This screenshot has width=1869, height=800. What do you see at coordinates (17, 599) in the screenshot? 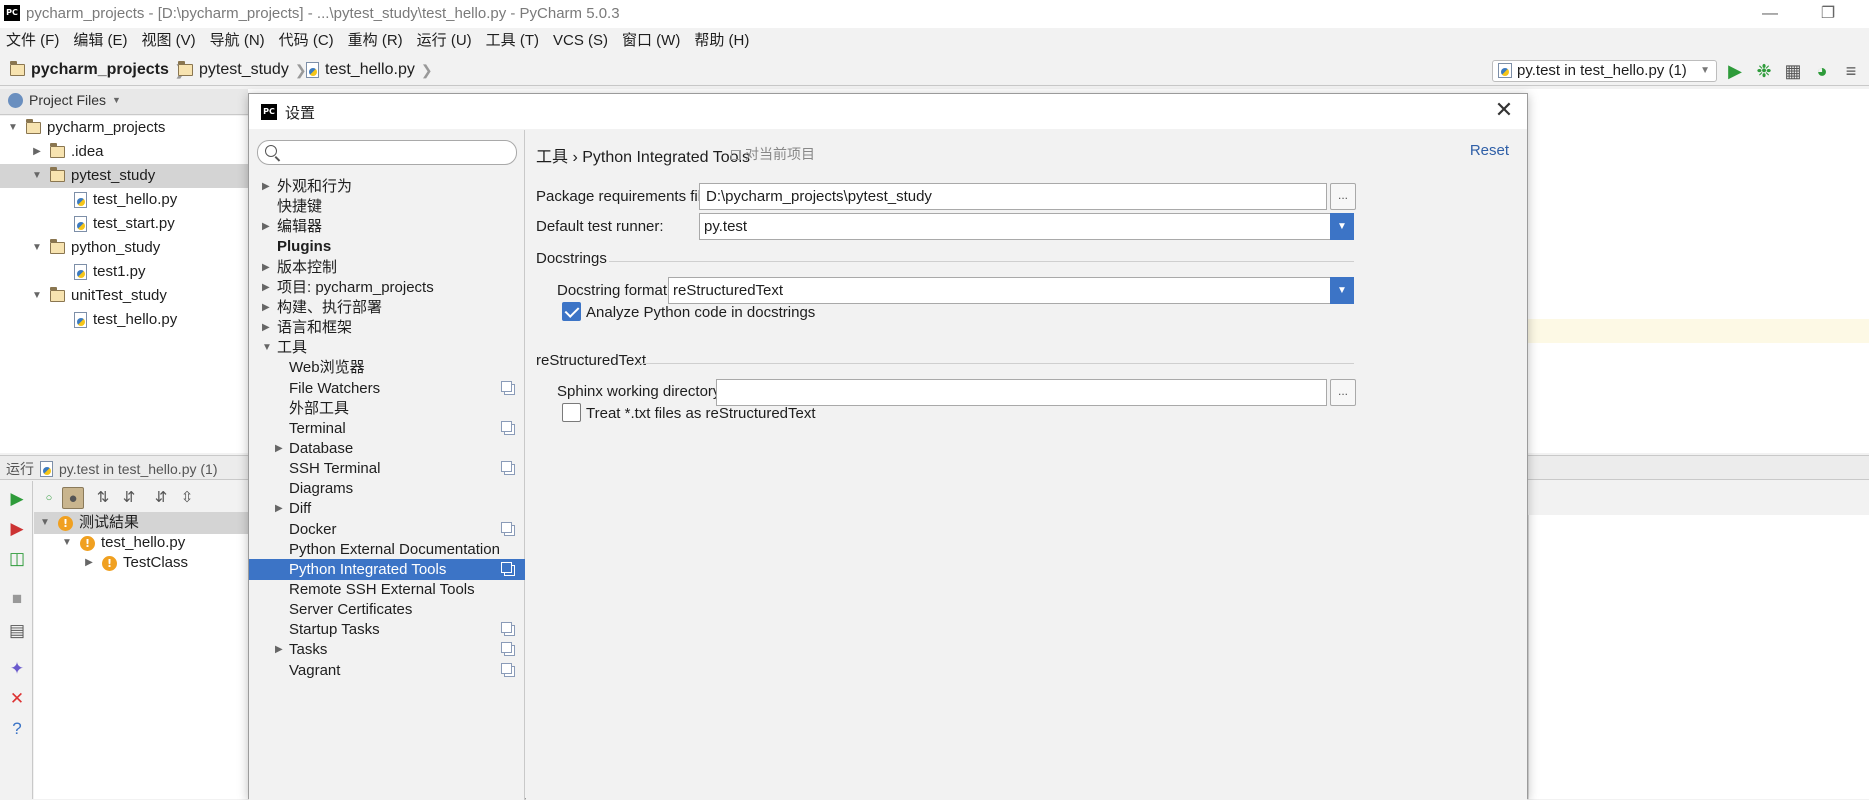
I see `stop-icon: ■` at bounding box center [17, 599].